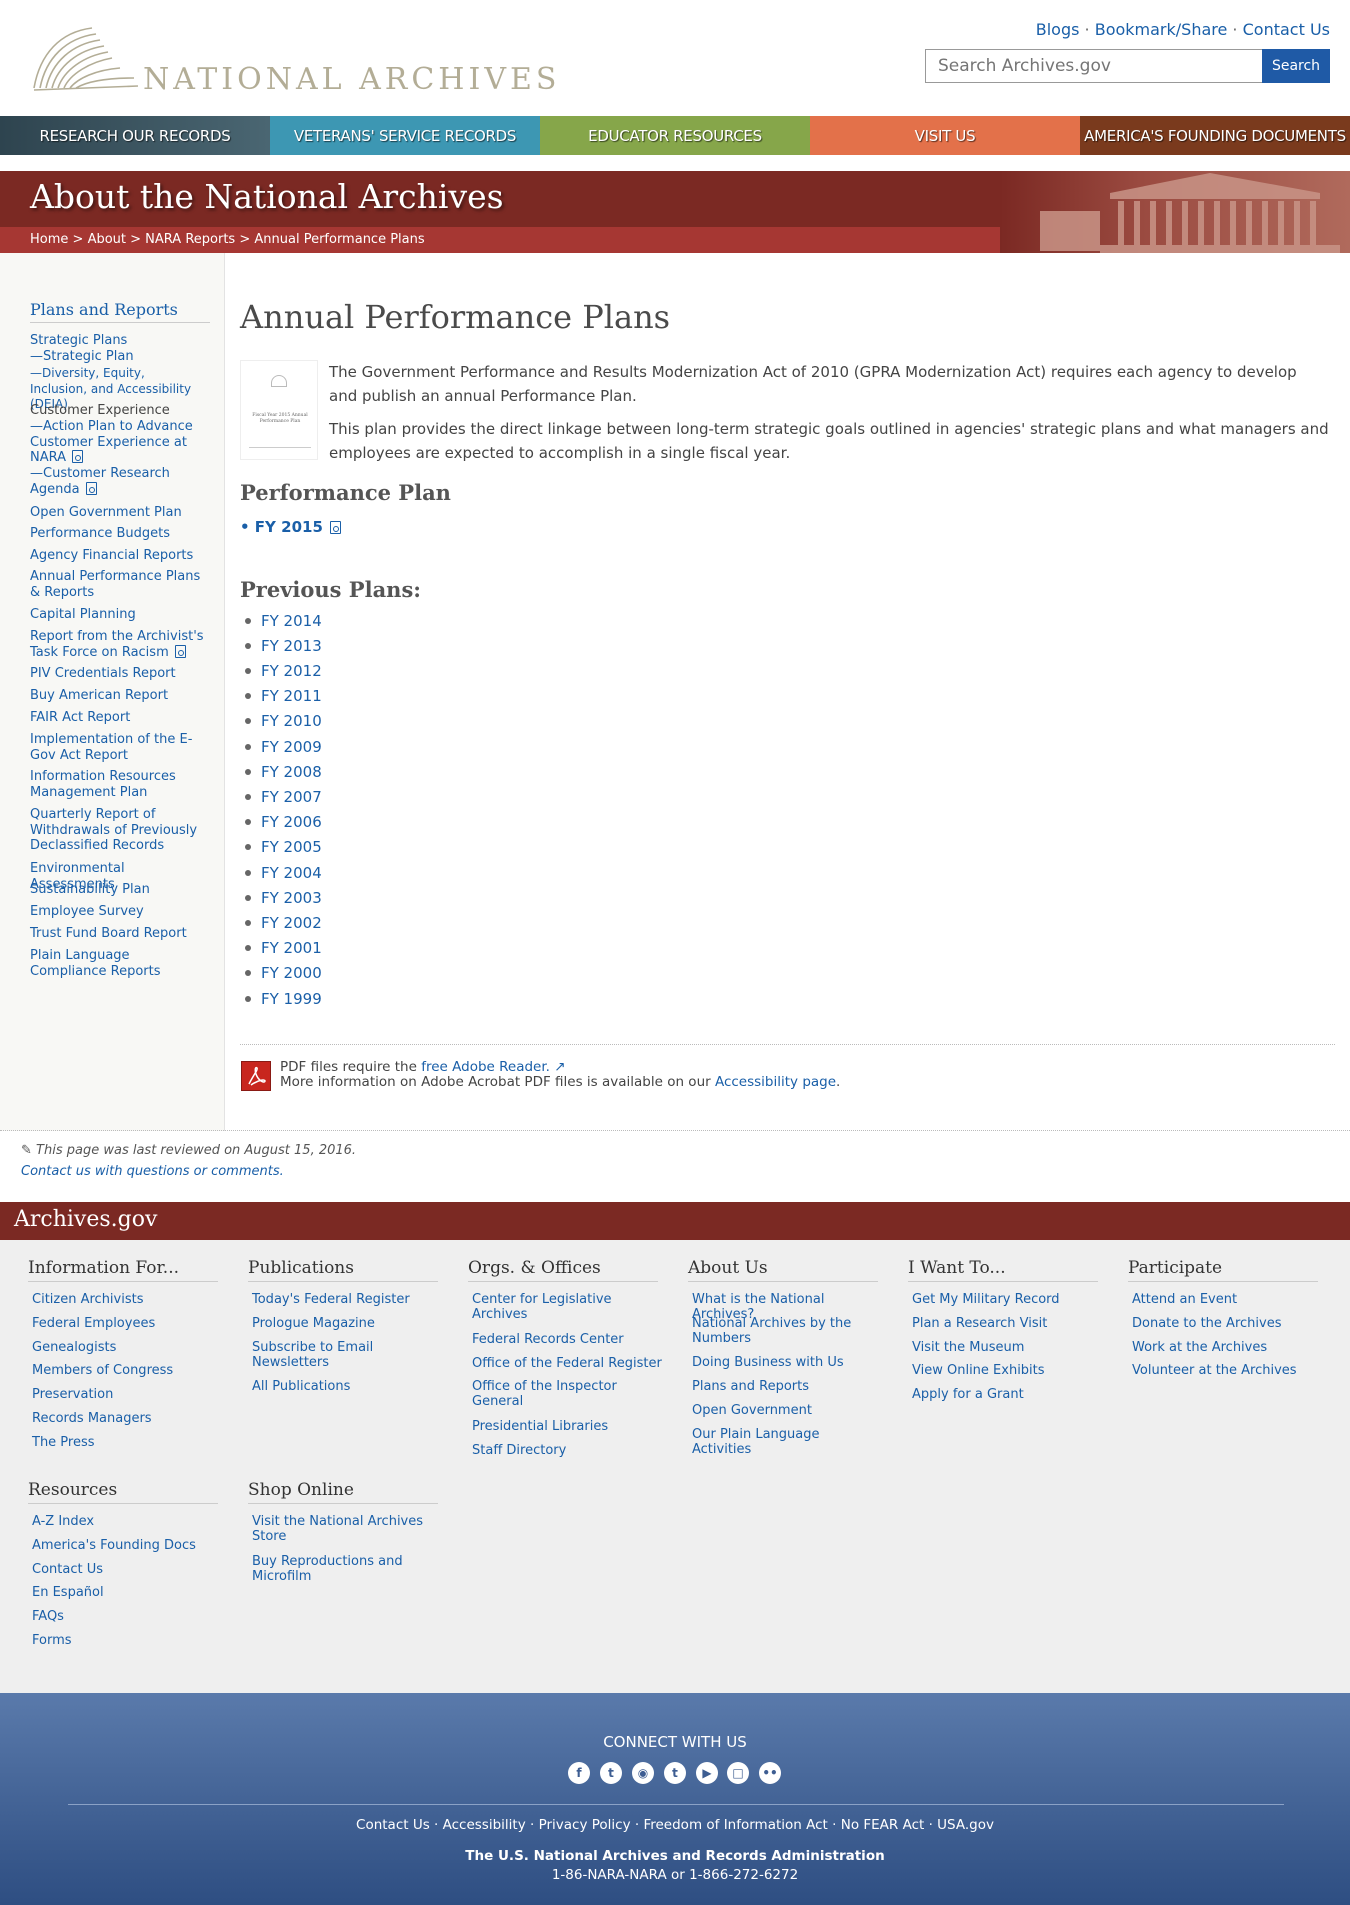 Image resolution: width=1350 pixels, height=1905 pixels. Describe the element at coordinates (775, 1082) in the screenshot. I see `accessibility-page-link: Accessibility page` at that location.